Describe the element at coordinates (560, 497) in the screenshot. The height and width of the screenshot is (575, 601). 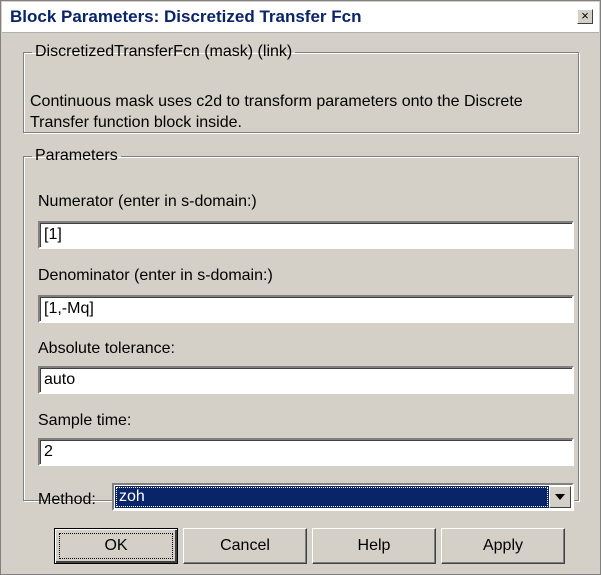
I see `chevron-down-icon` at that location.